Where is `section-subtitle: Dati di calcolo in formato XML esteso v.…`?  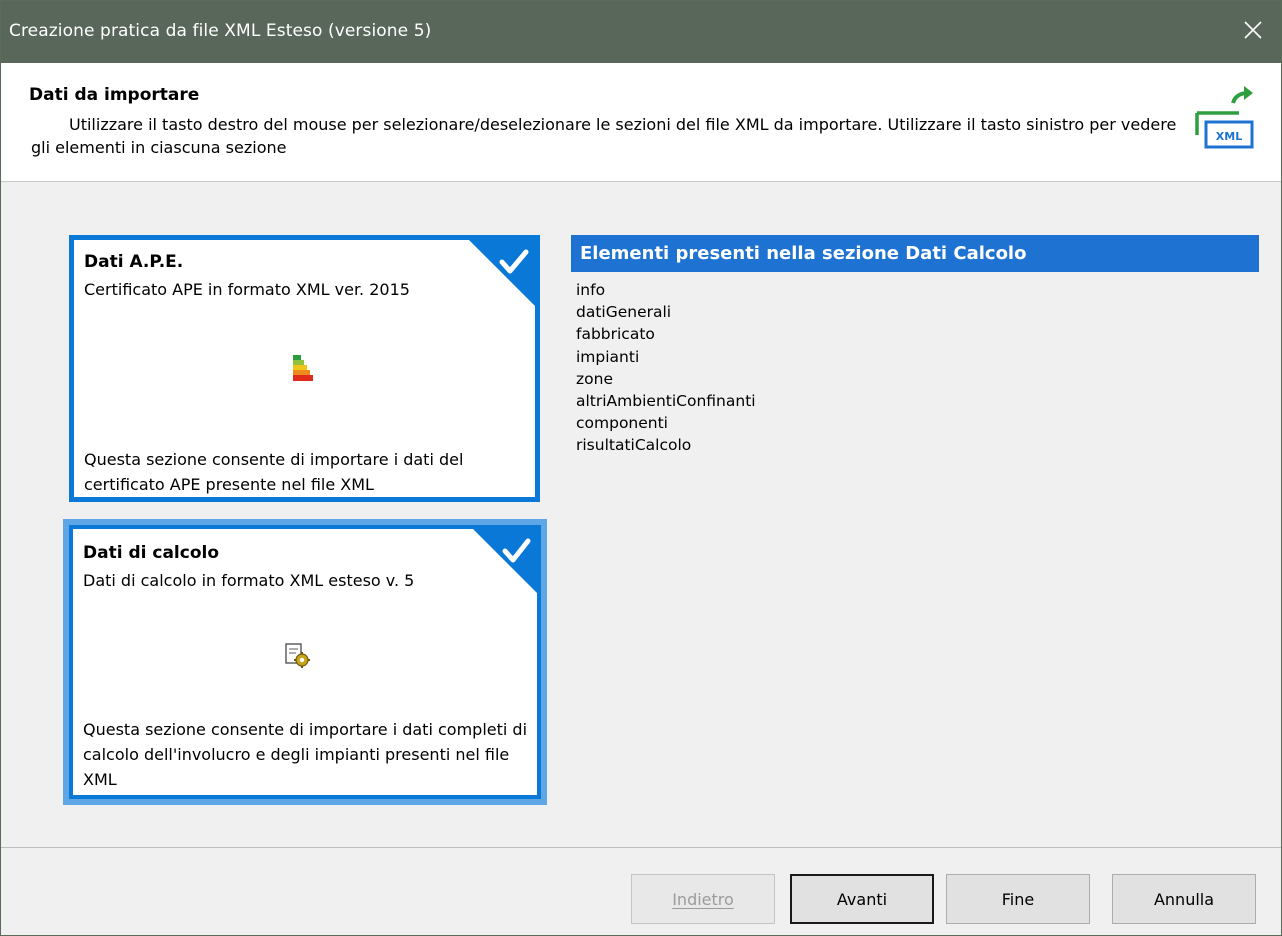
section-subtitle: Dati di calcolo in formato XML esteso v.… is located at coordinates (249, 580).